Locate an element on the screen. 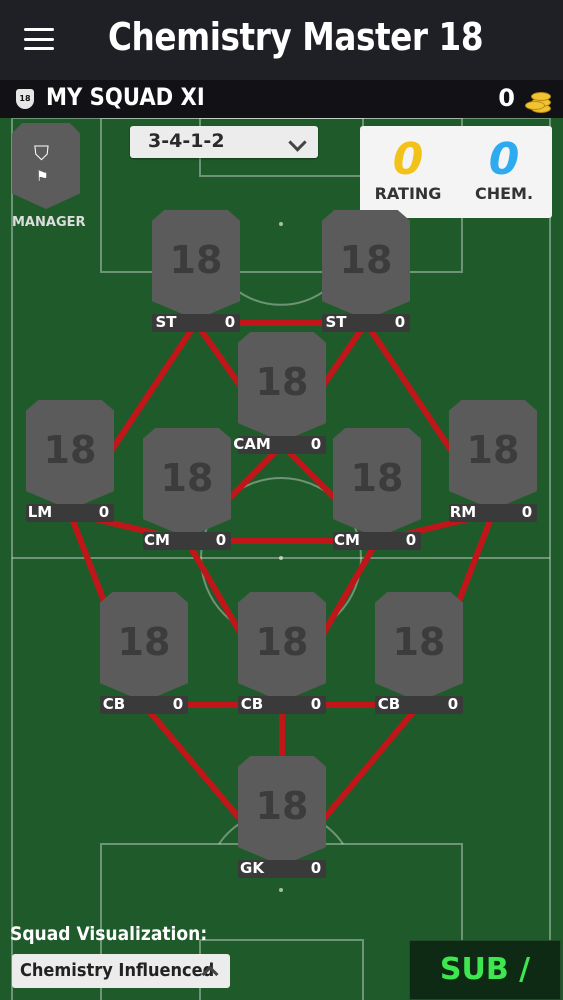 This screenshot has height=1000, width=563. rating-stat: 0 RATING is located at coordinates (408, 172).